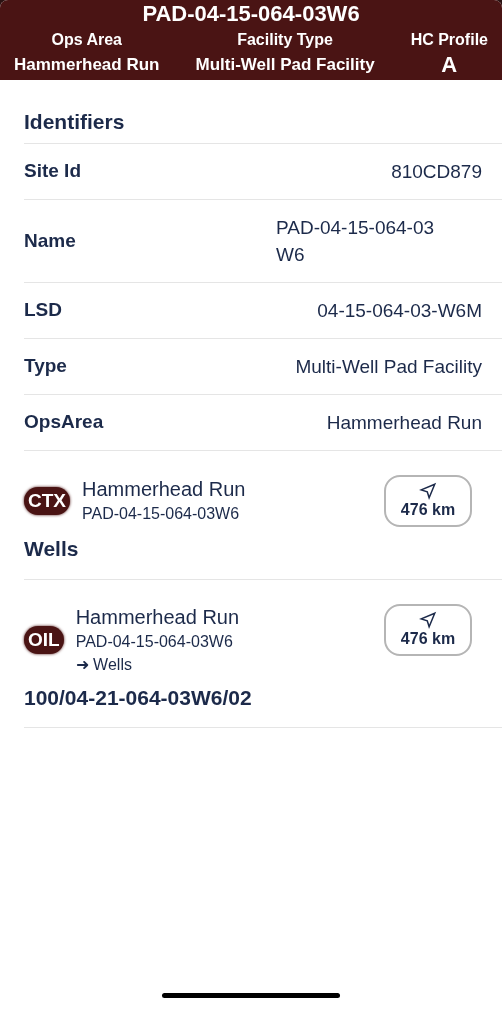  Describe the element at coordinates (285, 65) in the screenshot. I see `column-value: Multi-Well Pad Facility` at that location.